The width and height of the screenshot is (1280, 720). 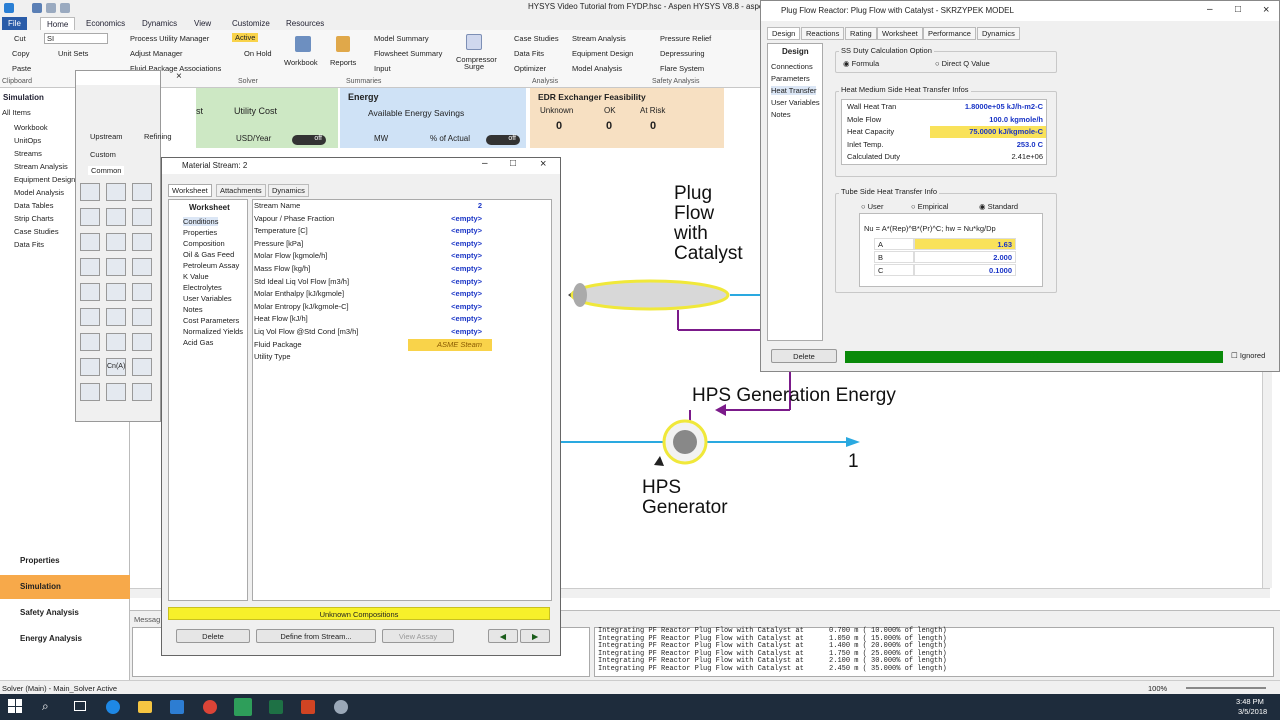 What do you see at coordinates (529, 53) in the screenshot?
I see `data-fits-button: Data Fits` at bounding box center [529, 53].